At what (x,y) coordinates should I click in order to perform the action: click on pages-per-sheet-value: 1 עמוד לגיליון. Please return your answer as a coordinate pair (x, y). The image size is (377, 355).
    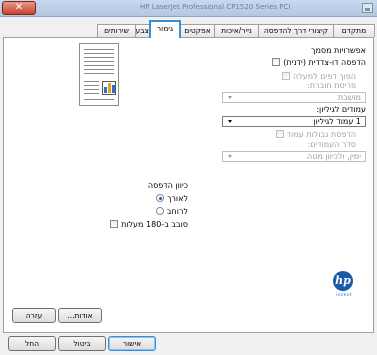
    Looking at the image, I should click on (337, 121).